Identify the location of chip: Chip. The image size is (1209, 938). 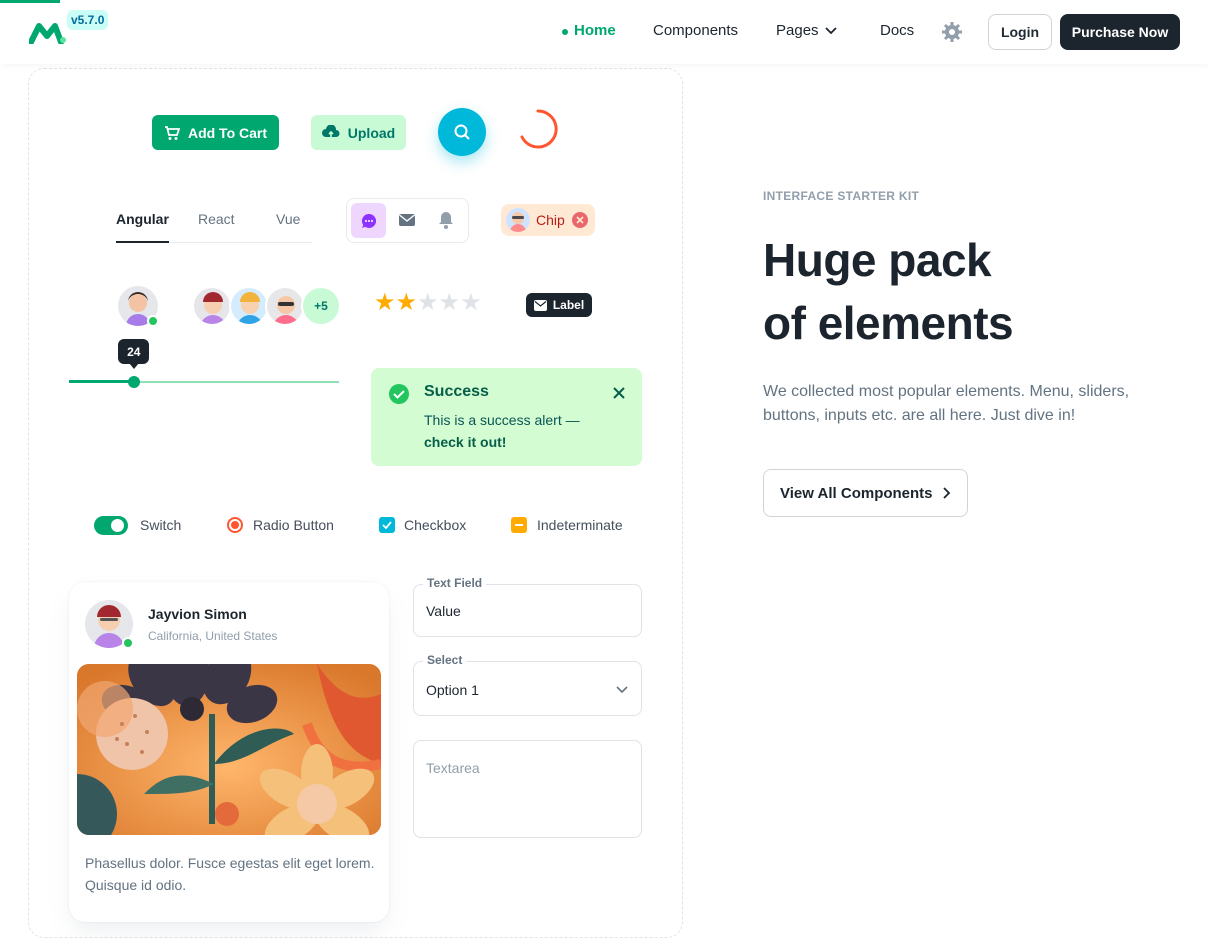
(548, 220).